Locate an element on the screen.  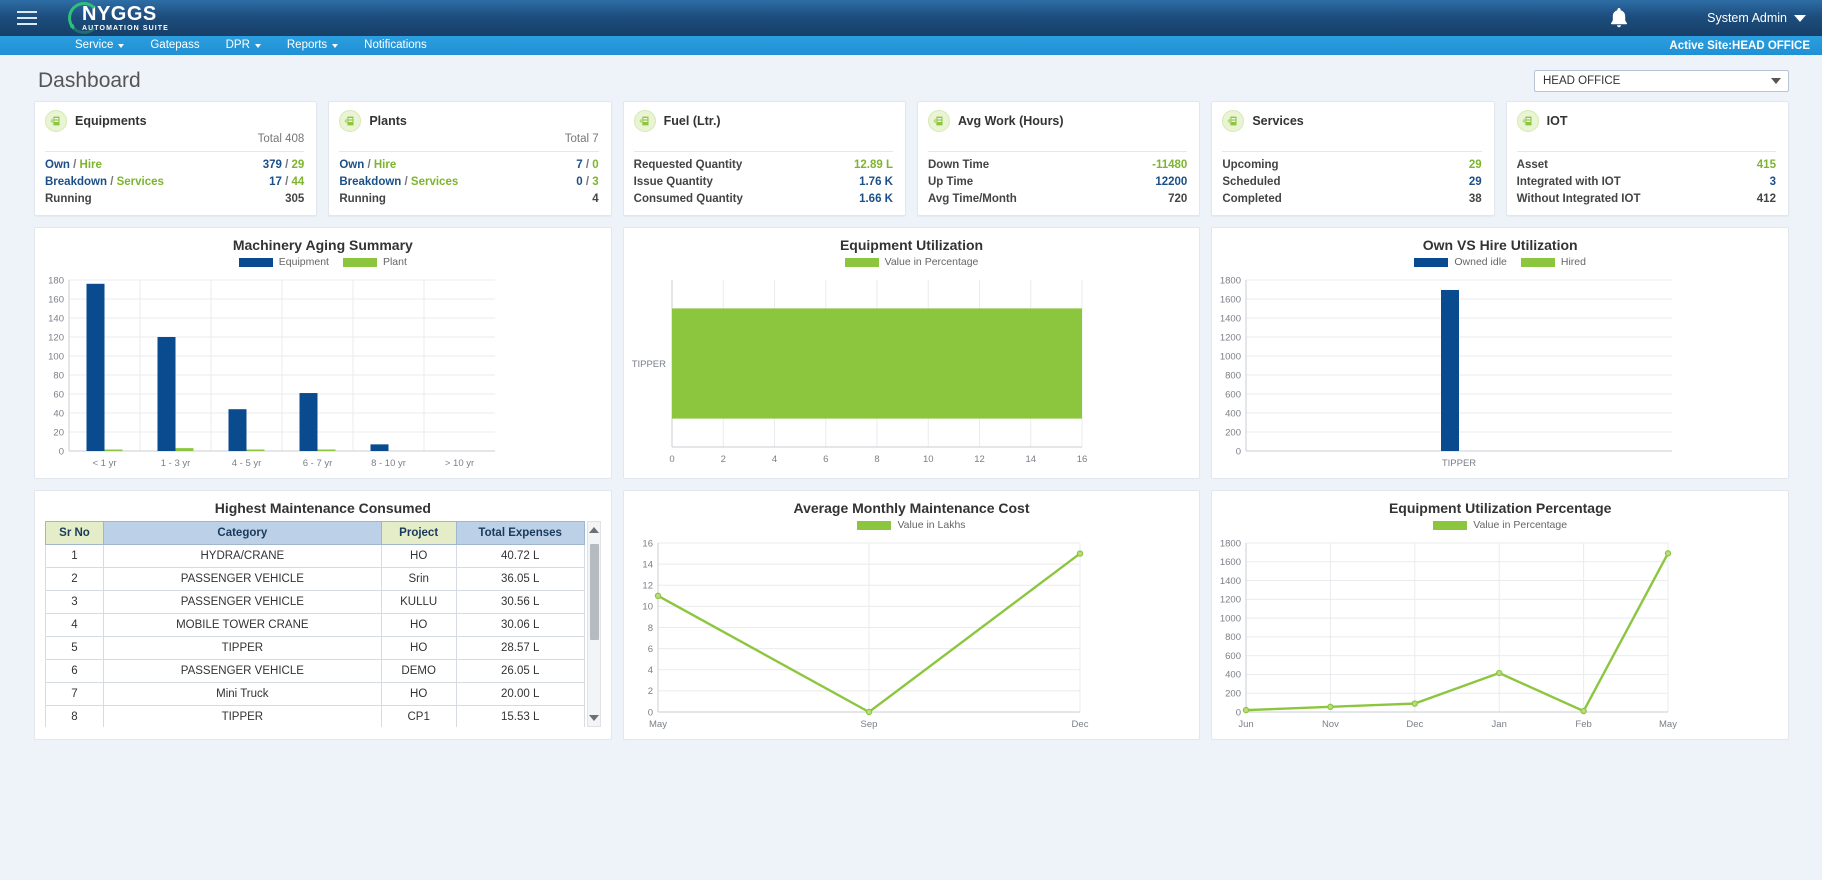
legend-item-hired: Hired is located at coordinates (1553, 262).